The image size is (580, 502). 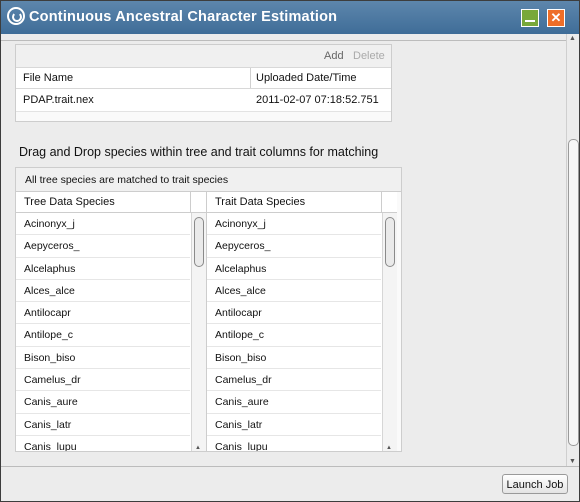 What do you see at coordinates (203, 100) in the screenshot?
I see `table-row: PDAP.trait.nex 2011-02-07 07:18:52.751` at bounding box center [203, 100].